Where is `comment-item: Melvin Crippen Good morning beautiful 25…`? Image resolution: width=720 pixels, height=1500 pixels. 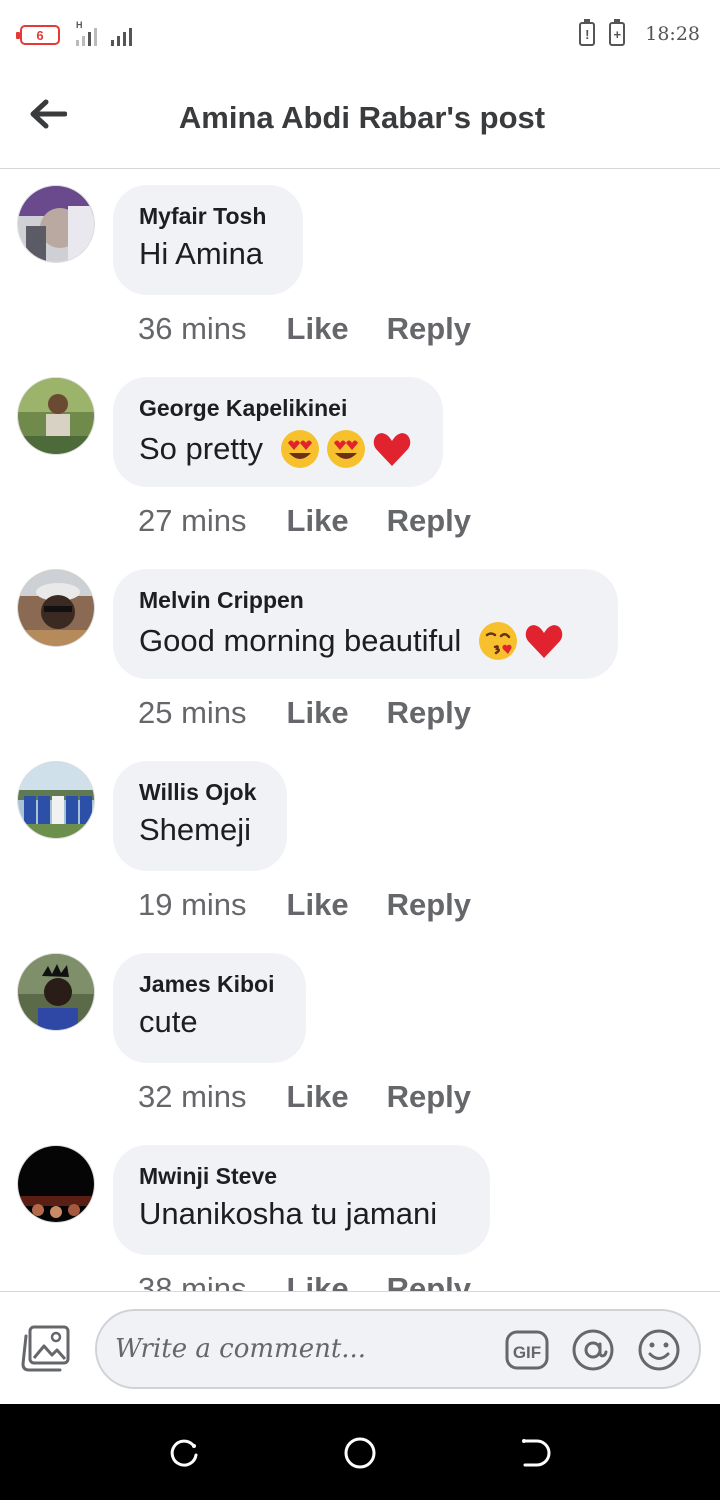 comment-item: Melvin Crippen Good morning beautiful 25… is located at coordinates (360, 649).